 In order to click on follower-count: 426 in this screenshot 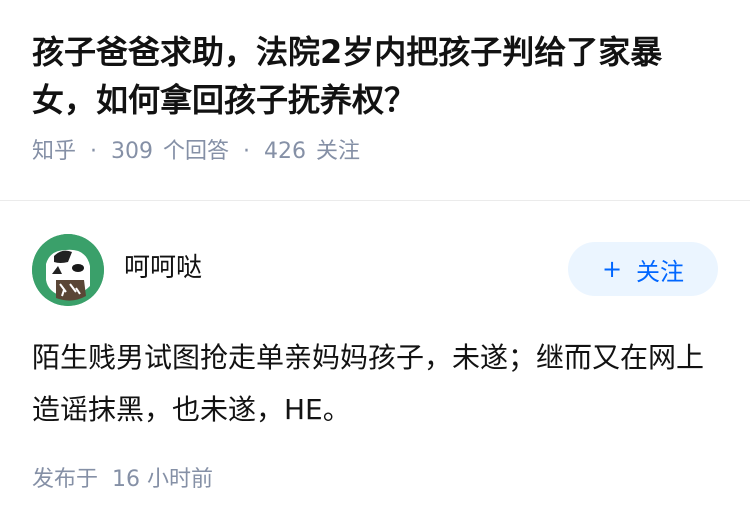, I will do `click(285, 151)`.